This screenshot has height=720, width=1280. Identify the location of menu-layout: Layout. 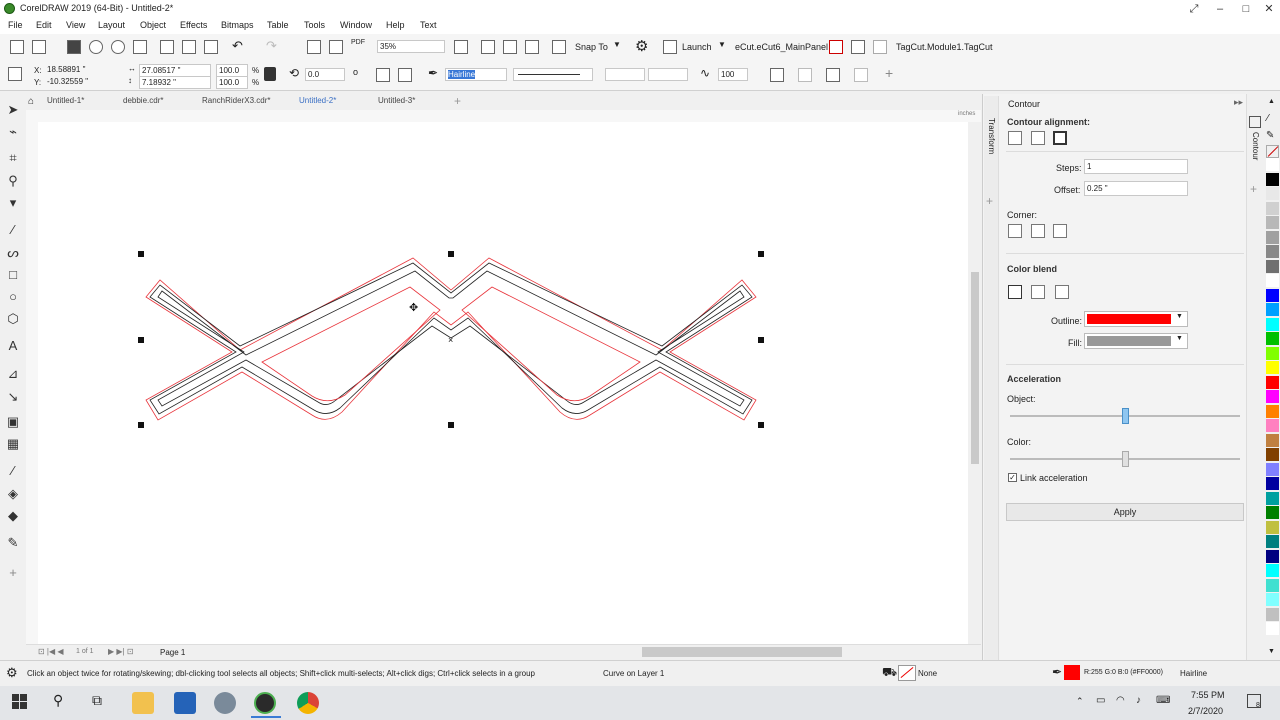
(111, 25).